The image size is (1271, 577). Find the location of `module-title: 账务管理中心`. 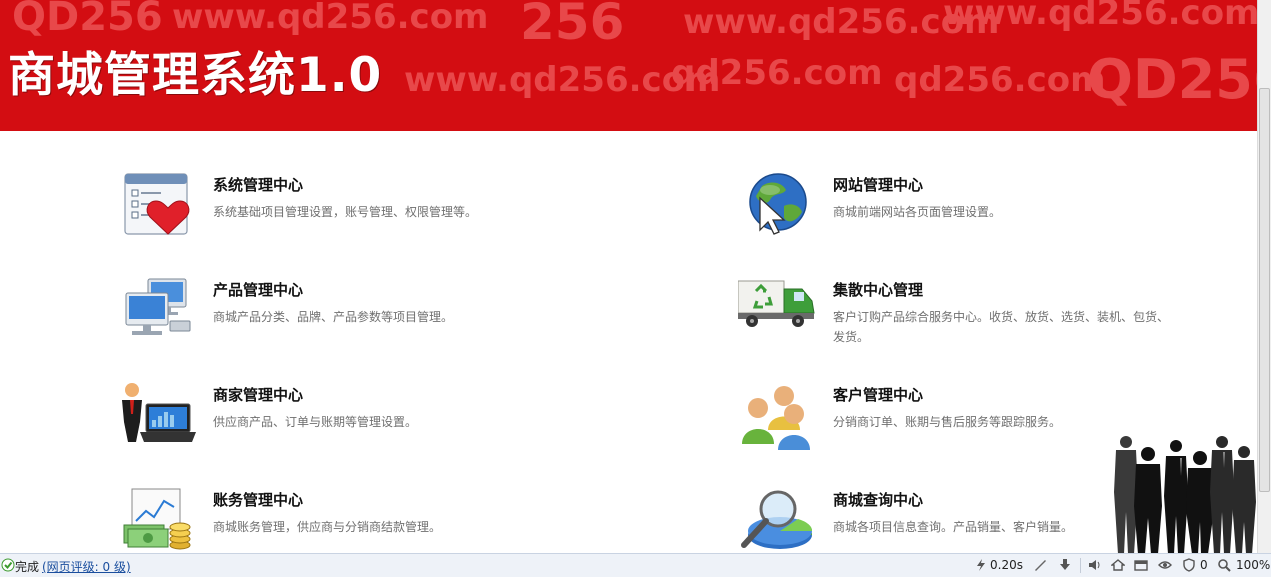

module-title: 账务管理中心 is located at coordinates (258, 499).